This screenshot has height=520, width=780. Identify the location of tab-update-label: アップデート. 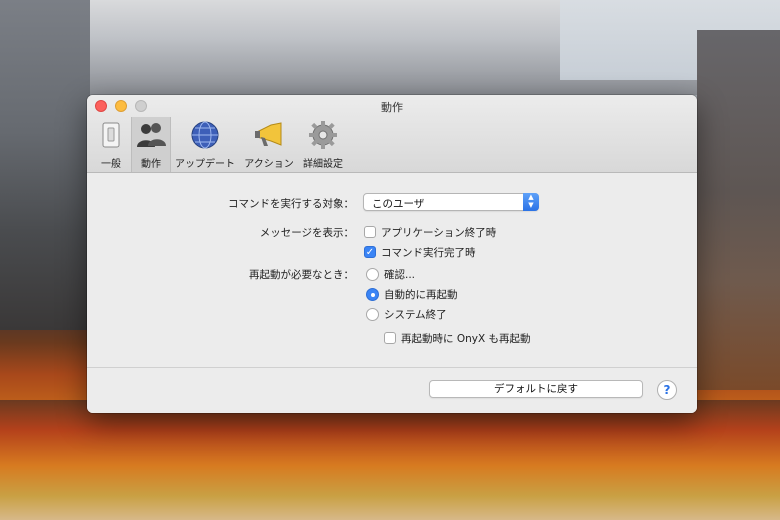
(205, 164).